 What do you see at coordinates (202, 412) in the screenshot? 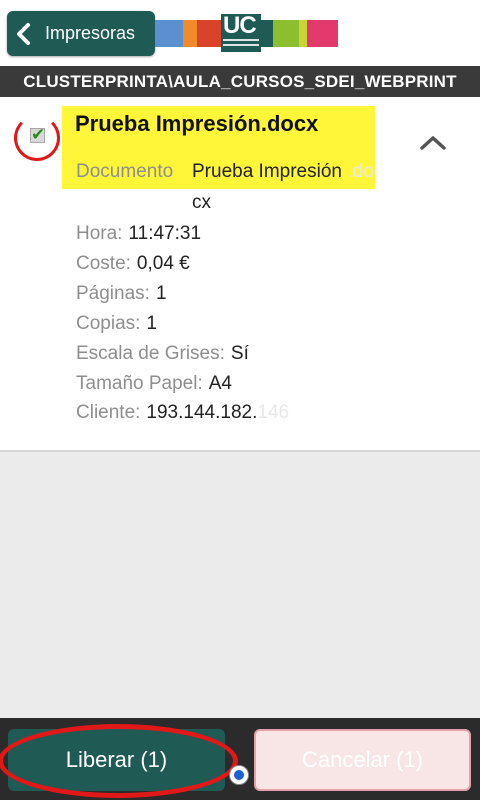
I see `field-value: 193.144.182.` at bounding box center [202, 412].